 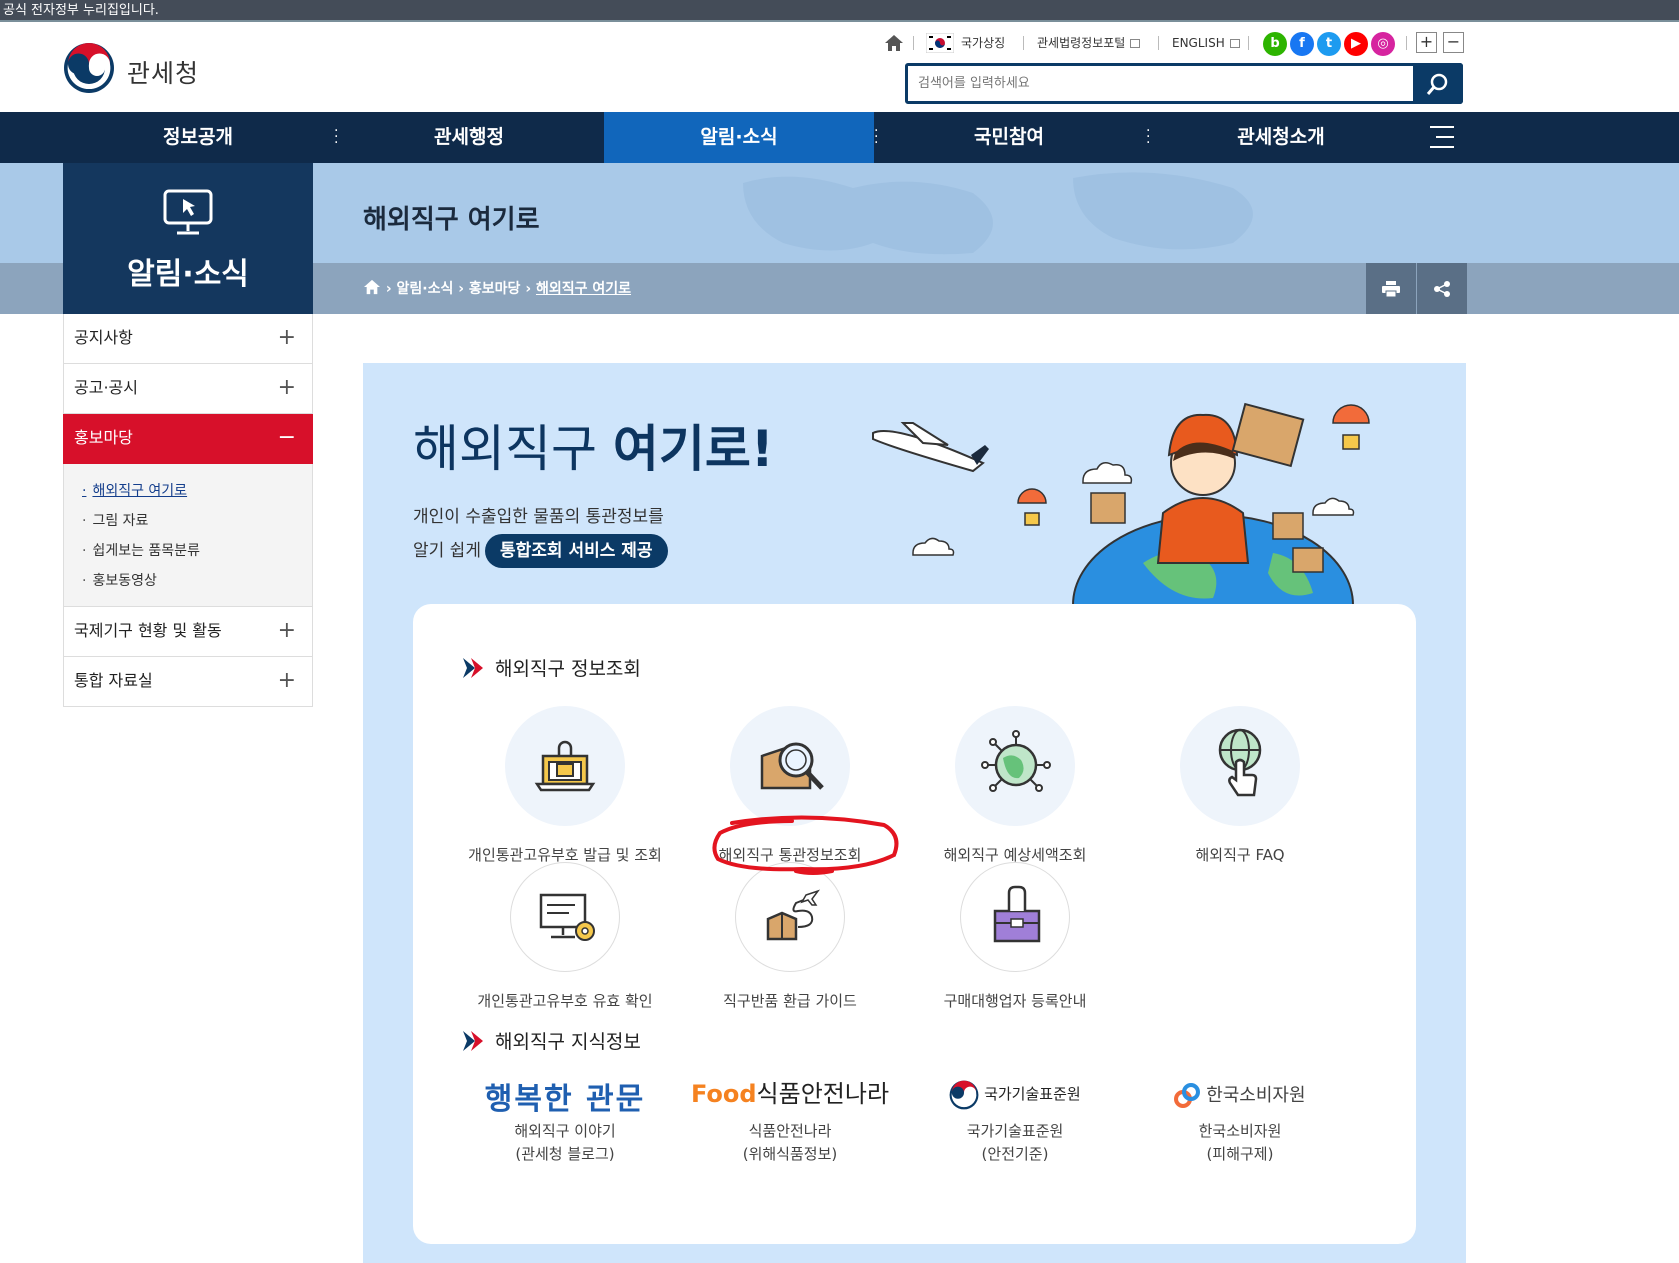 I want to click on instagram-icon: ◎, so click(x=1383, y=44).